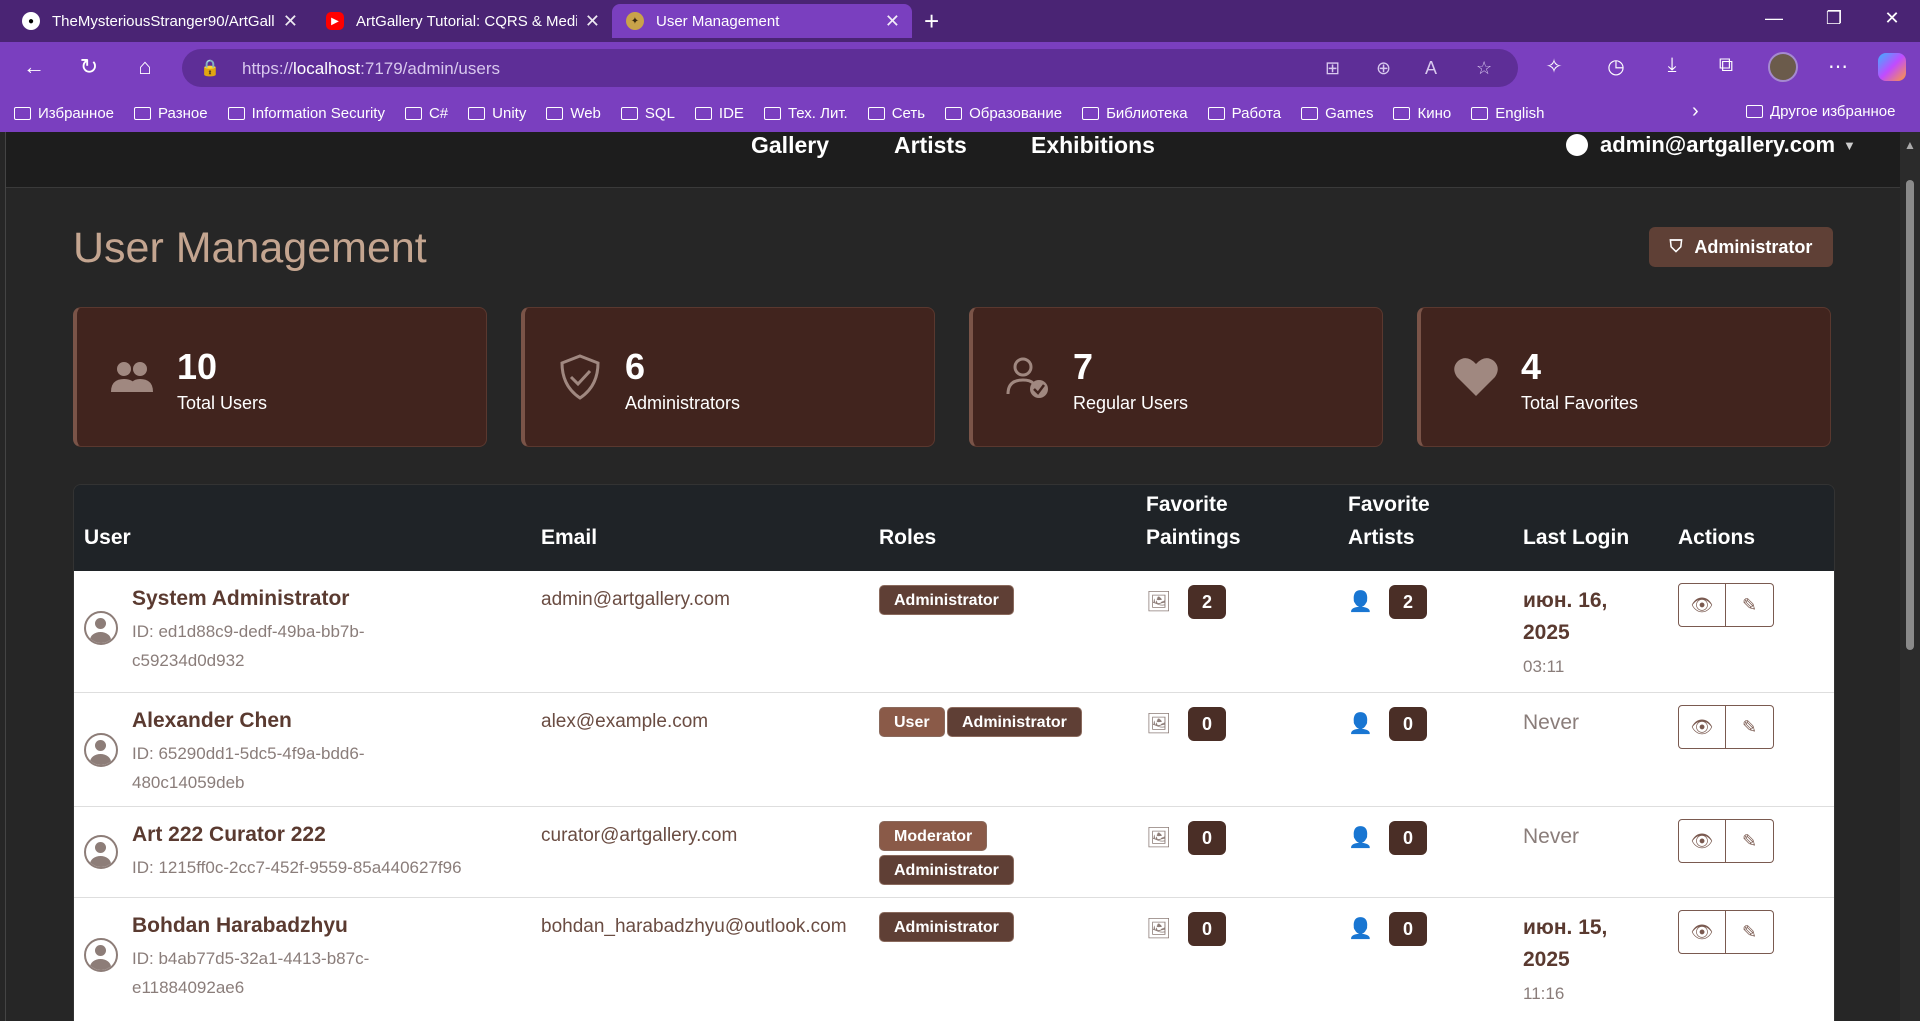  Describe the element at coordinates (1476, 377) in the screenshot. I see `heart-icon` at that location.